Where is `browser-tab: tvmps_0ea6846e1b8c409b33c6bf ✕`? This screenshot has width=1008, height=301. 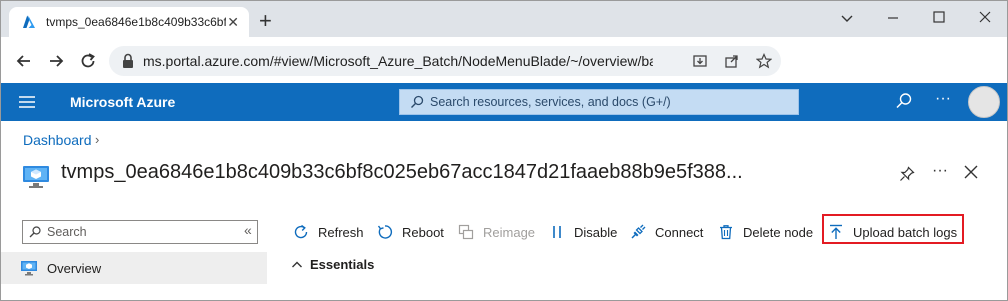
browser-tab: tvmps_0ea6846e1b8c409b33c6bf ✕ is located at coordinates (129, 22).